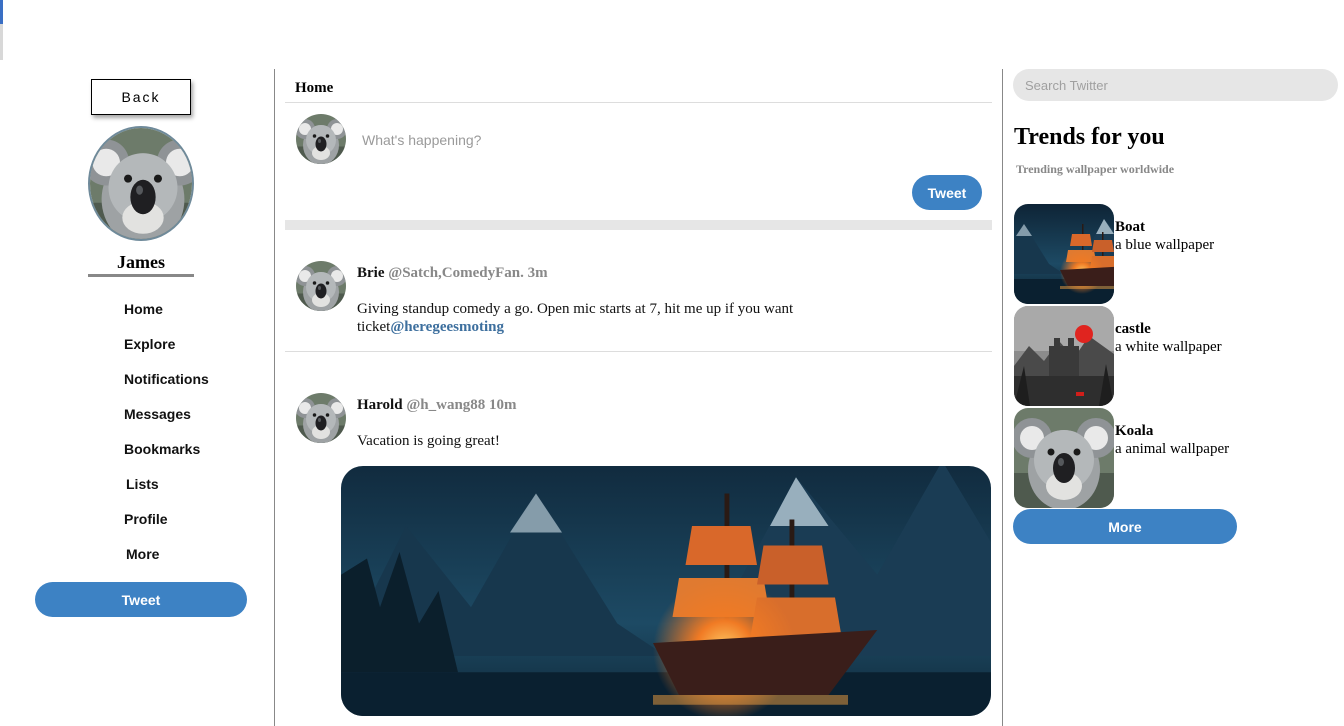 This screenshot has width=1344, height=726. I want to click on profile-name: James, so click(141, 264).